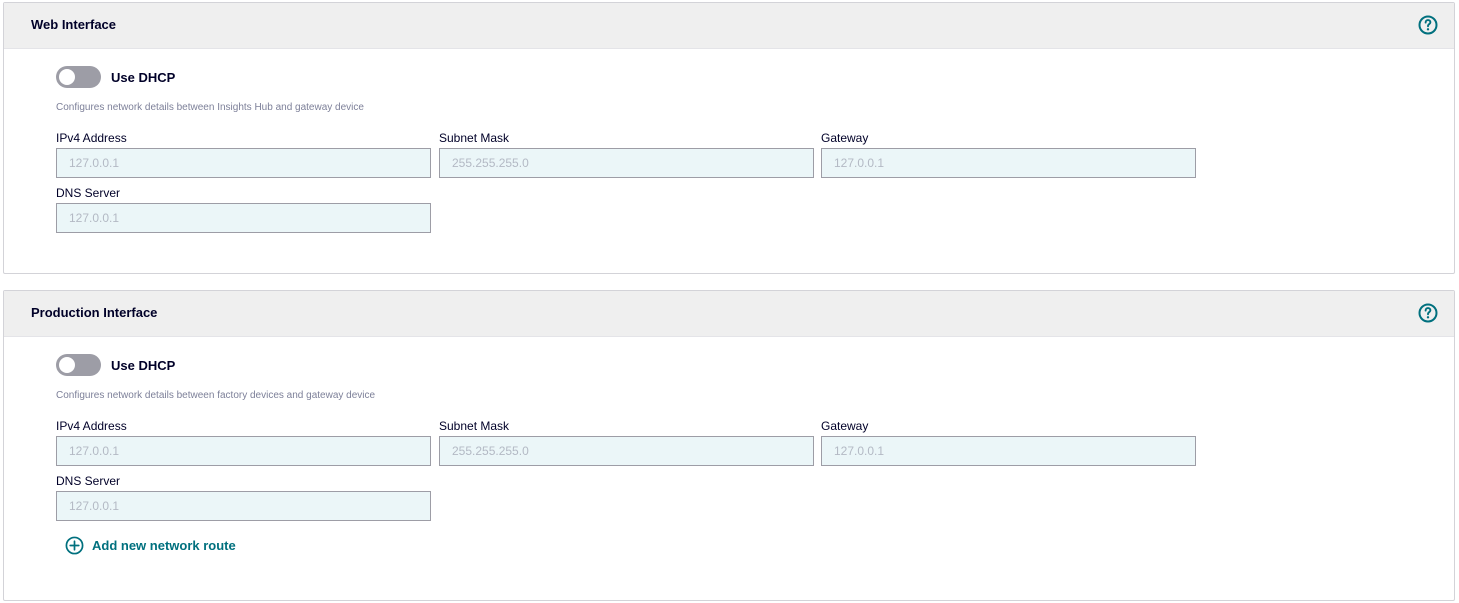  I want to click on add-network-route-button: Add new network route, so click(150, 545).